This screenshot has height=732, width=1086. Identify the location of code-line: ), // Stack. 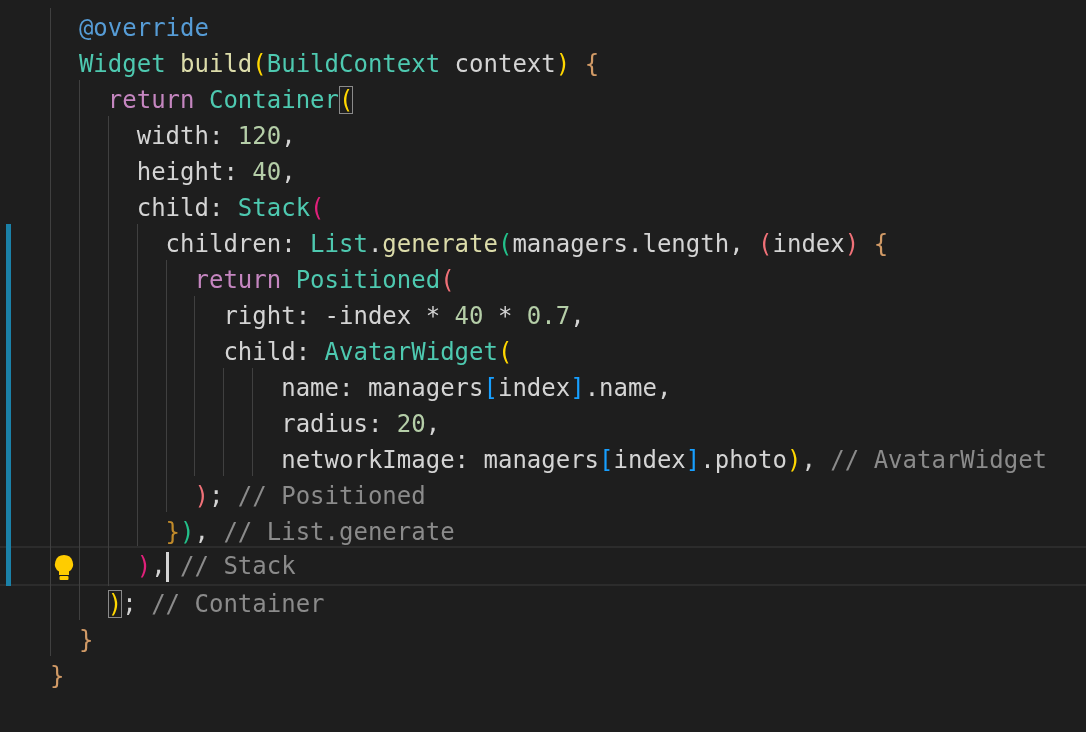
(216, 567).